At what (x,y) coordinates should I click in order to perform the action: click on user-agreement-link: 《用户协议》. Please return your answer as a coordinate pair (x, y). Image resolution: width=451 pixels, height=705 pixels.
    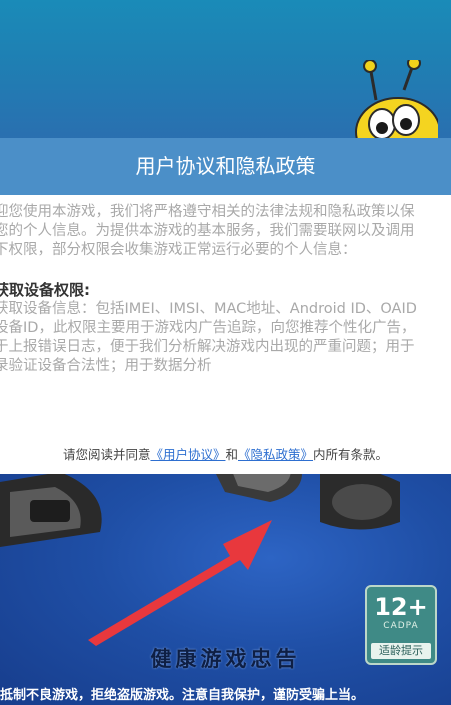
    Looking at the image, I should click on (187, 454).